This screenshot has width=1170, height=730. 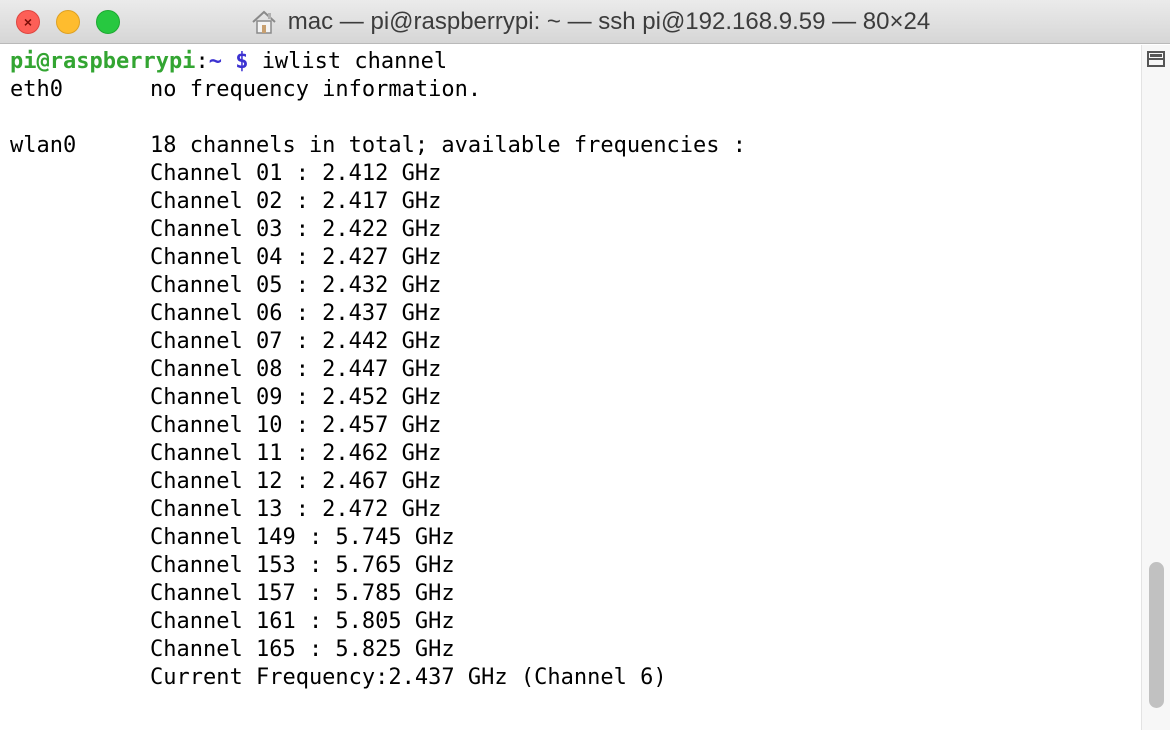 What do you see at coordinates (296, 425) in the screenshot?
I see `channel-line: Channel 10 : 2.457 GHz` at bounding box center [296, 425].